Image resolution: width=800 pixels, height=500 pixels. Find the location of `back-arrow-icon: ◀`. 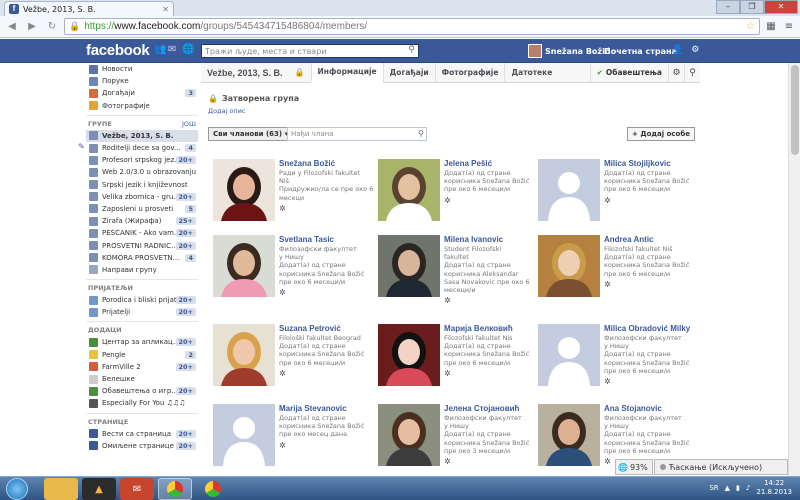

back-arrow-icon: ◀ is located at coordinates (12, 27).